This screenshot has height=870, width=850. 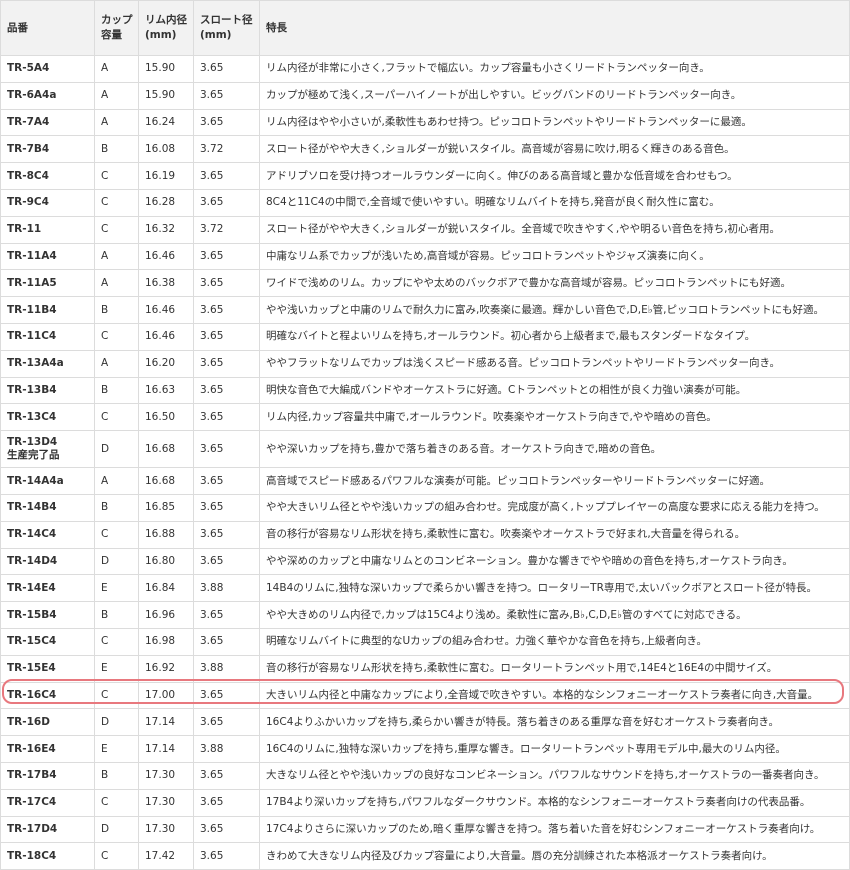 I want to click on product-code: TR-17B4, so click(x=32, y=775).